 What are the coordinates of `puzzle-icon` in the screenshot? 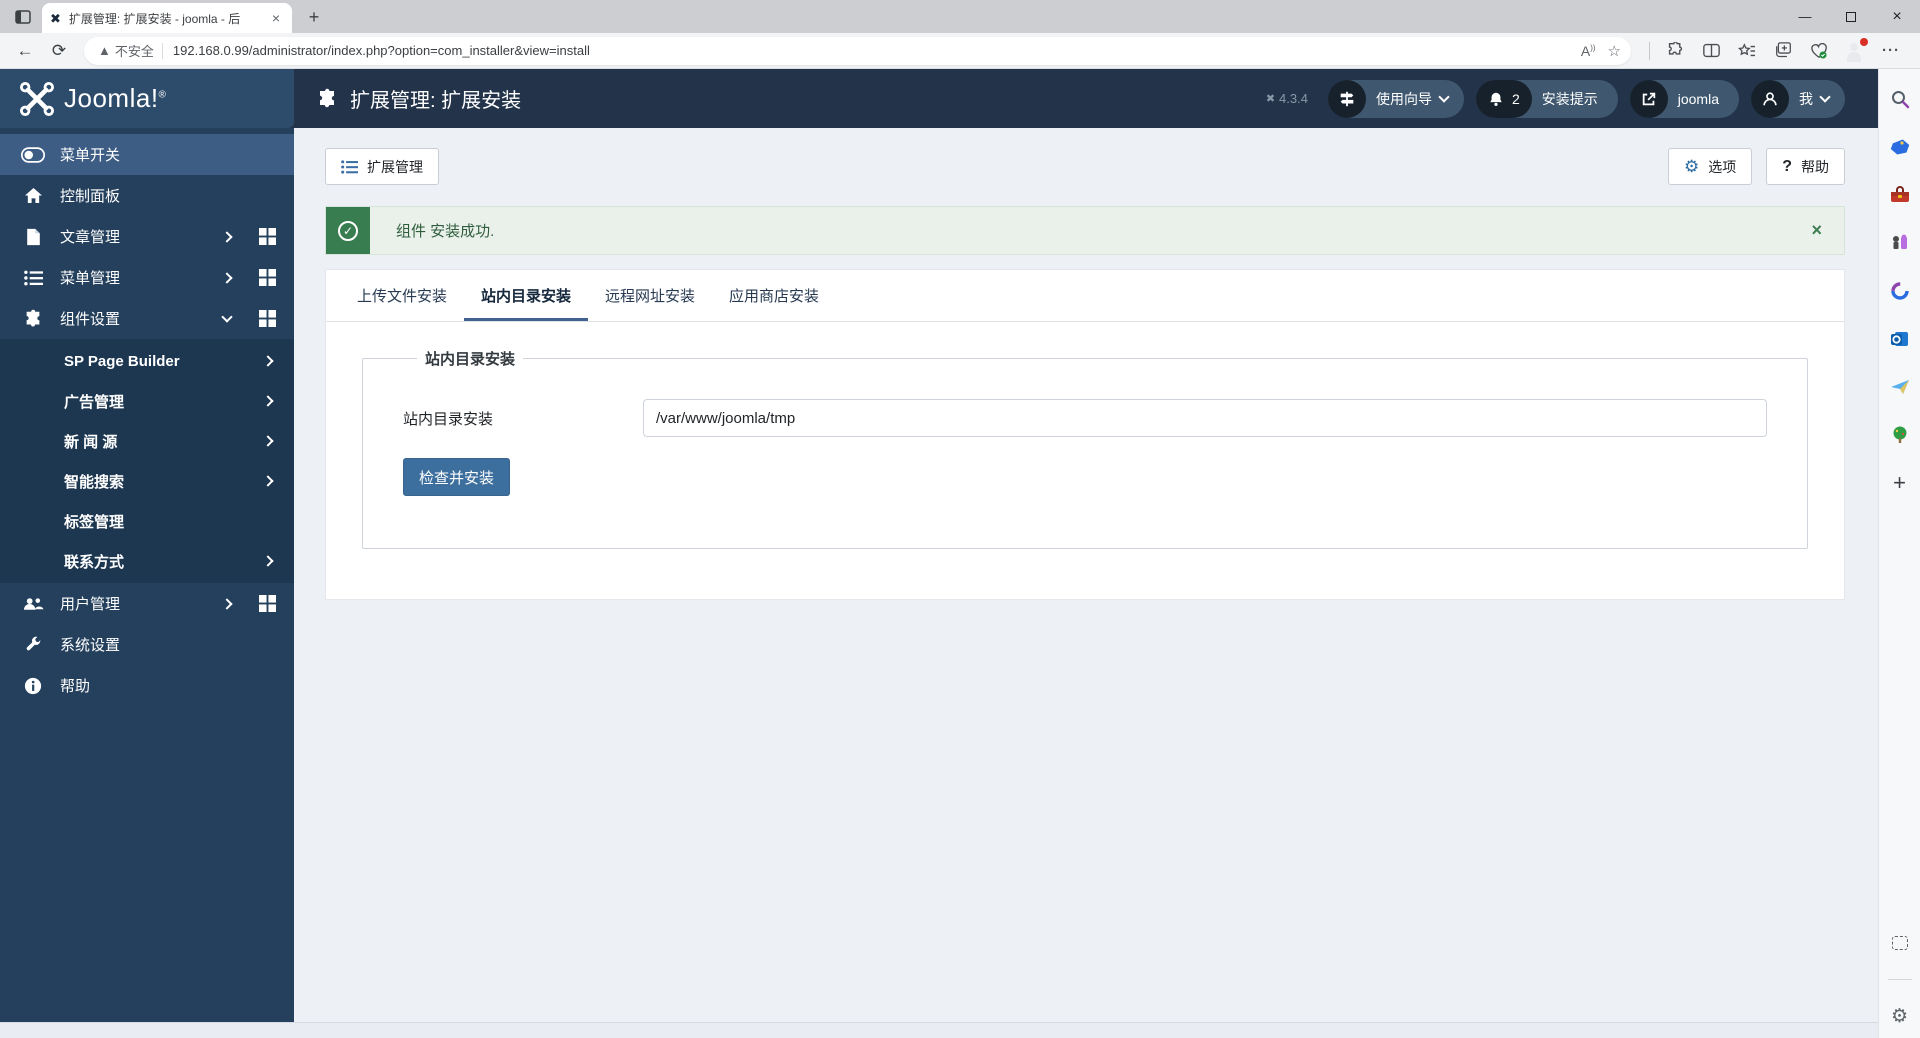 It's located at (327, 99).